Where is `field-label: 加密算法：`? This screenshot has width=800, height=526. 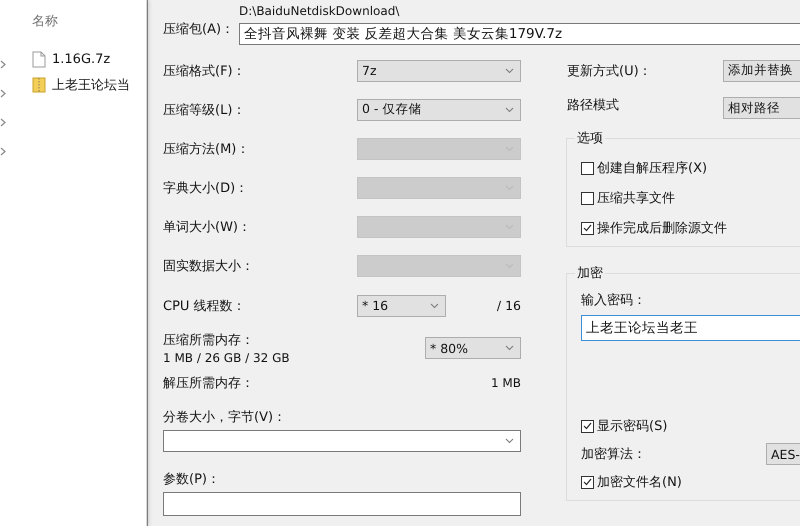
field-label: 加密算法： is located at coordinates (614, 454).